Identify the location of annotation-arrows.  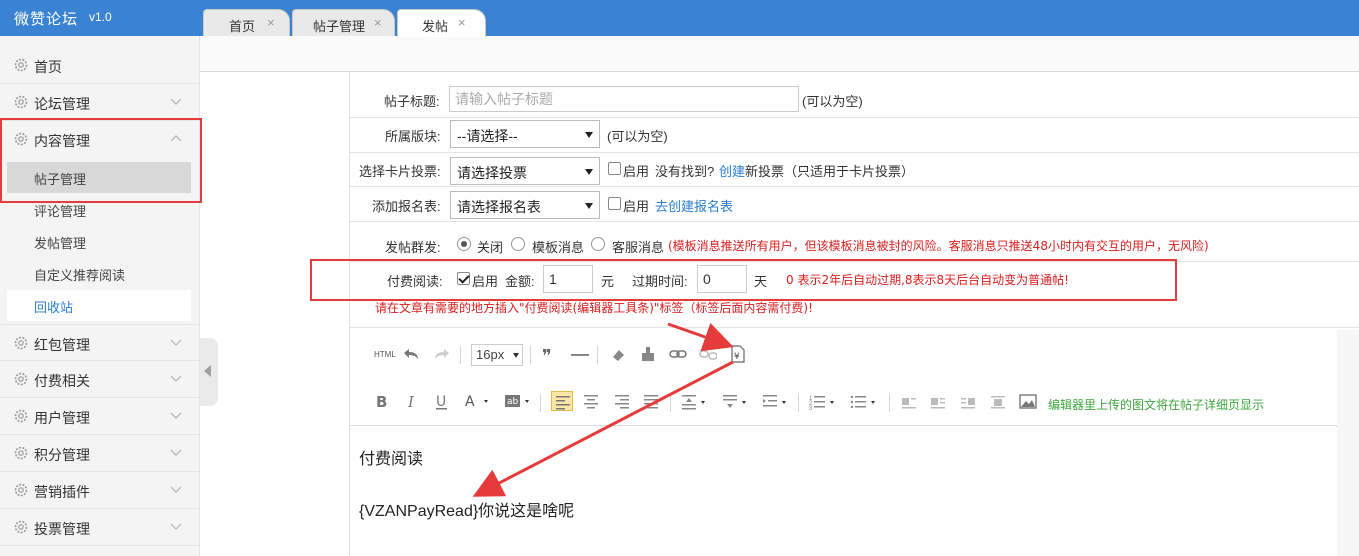
(603, 409).